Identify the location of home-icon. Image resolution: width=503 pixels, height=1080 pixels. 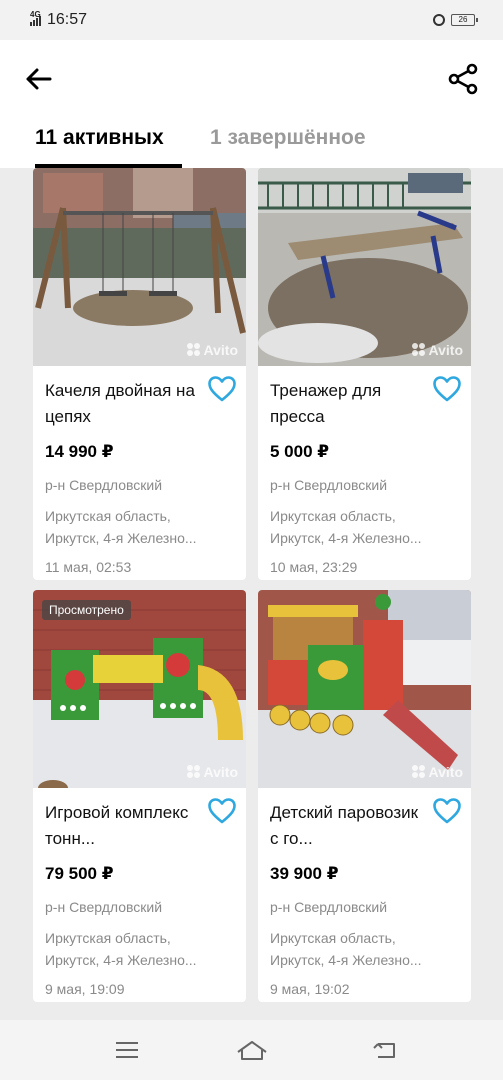
(252, 1050).